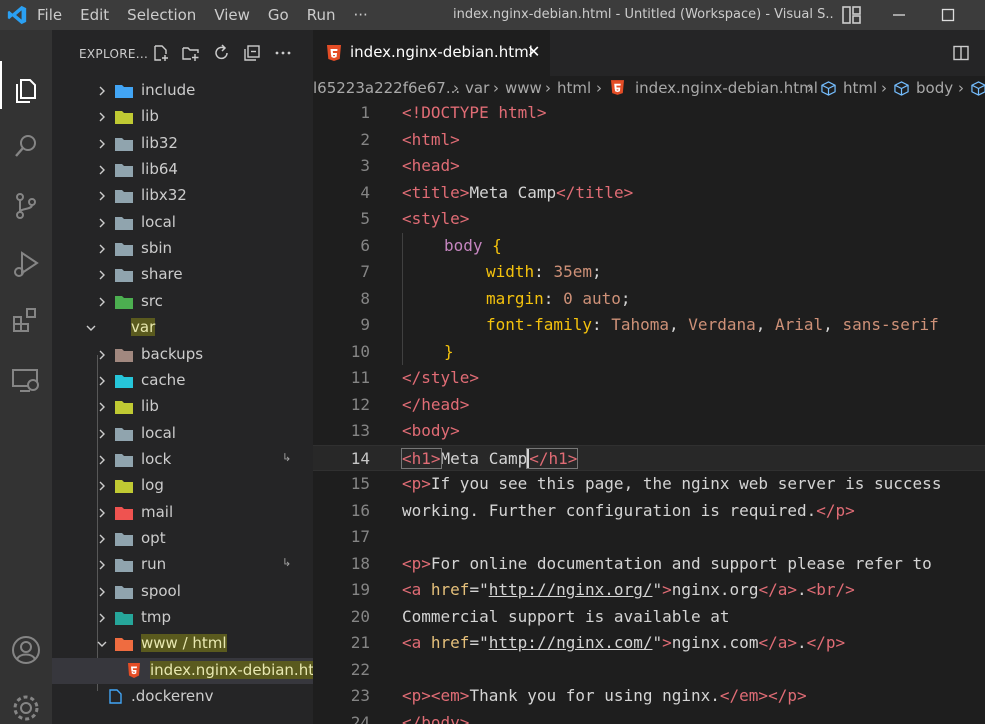 The image size is (985, 724). What do you see at coordinates (852, 15) in the screenshot?
I see `customize-layout-icon` at bounding box center [852, 15].